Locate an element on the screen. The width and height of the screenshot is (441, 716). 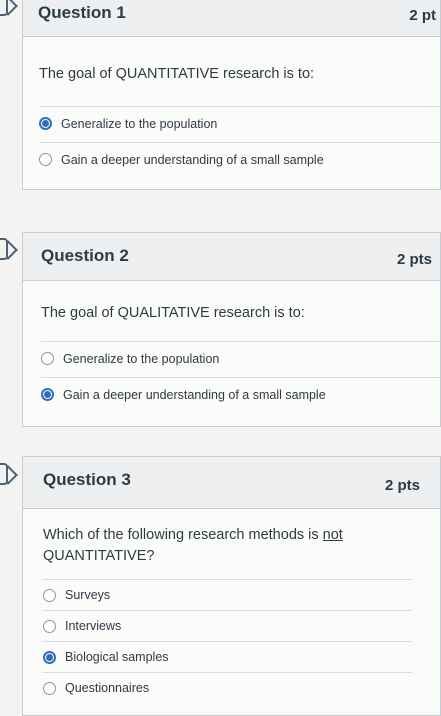
question-1-points: 2 pt is located at coordinates (422, 15).